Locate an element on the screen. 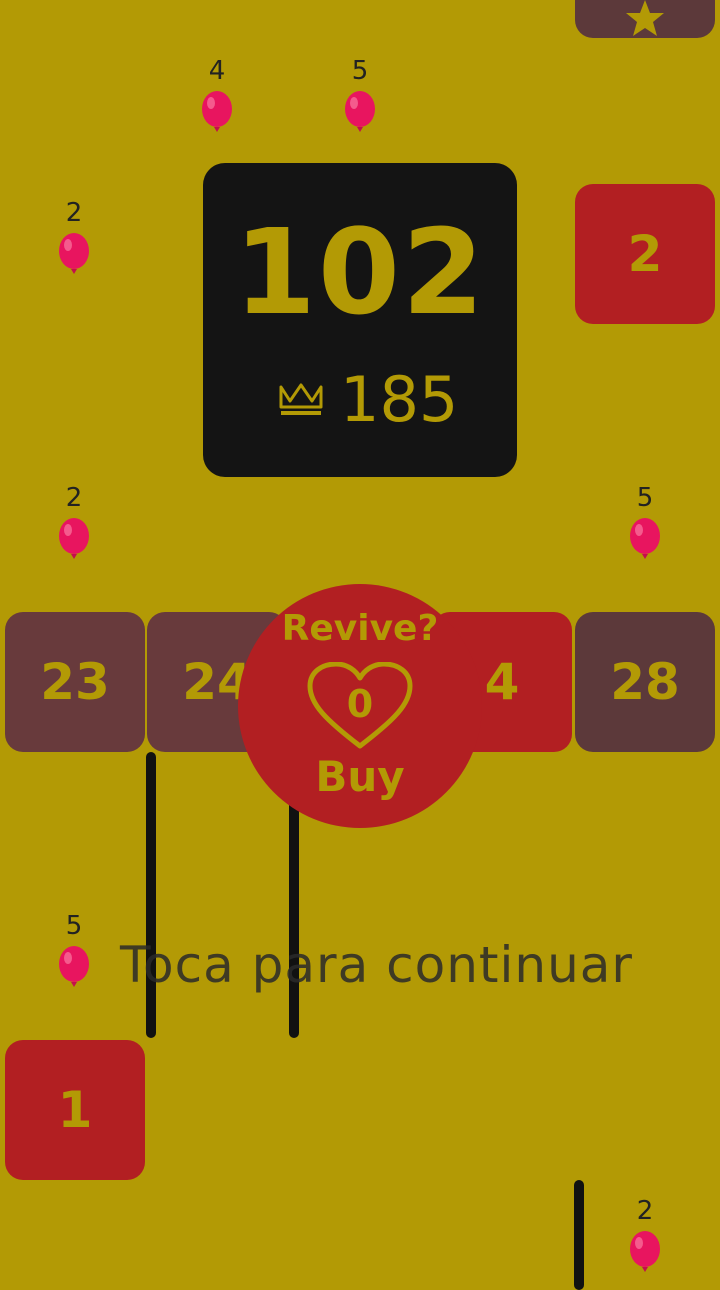 The height and width of the screenshot is (1290, 720). star-icon is located at coordinates (645, 18).